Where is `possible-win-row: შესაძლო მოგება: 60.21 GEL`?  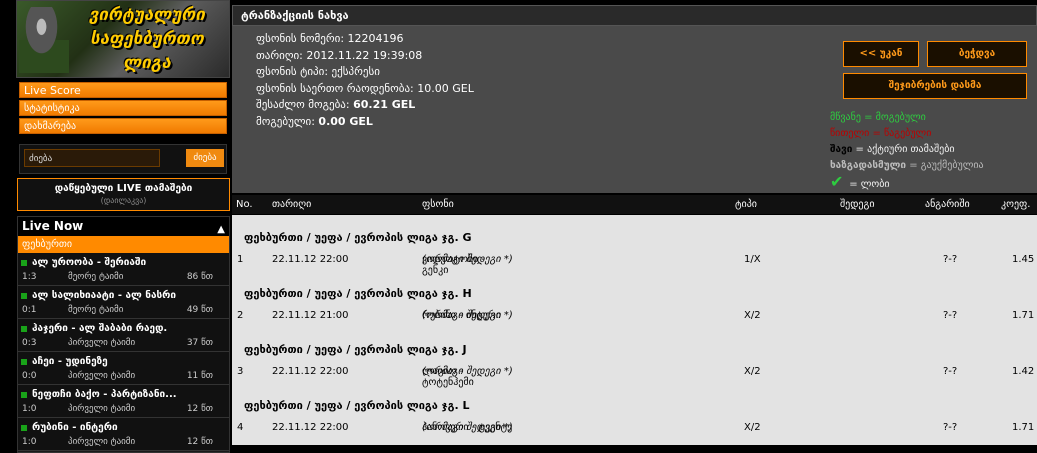
possible-win-row: შესაძლო მოგება: 60.21 GEL is located at coordinates (336, 104).